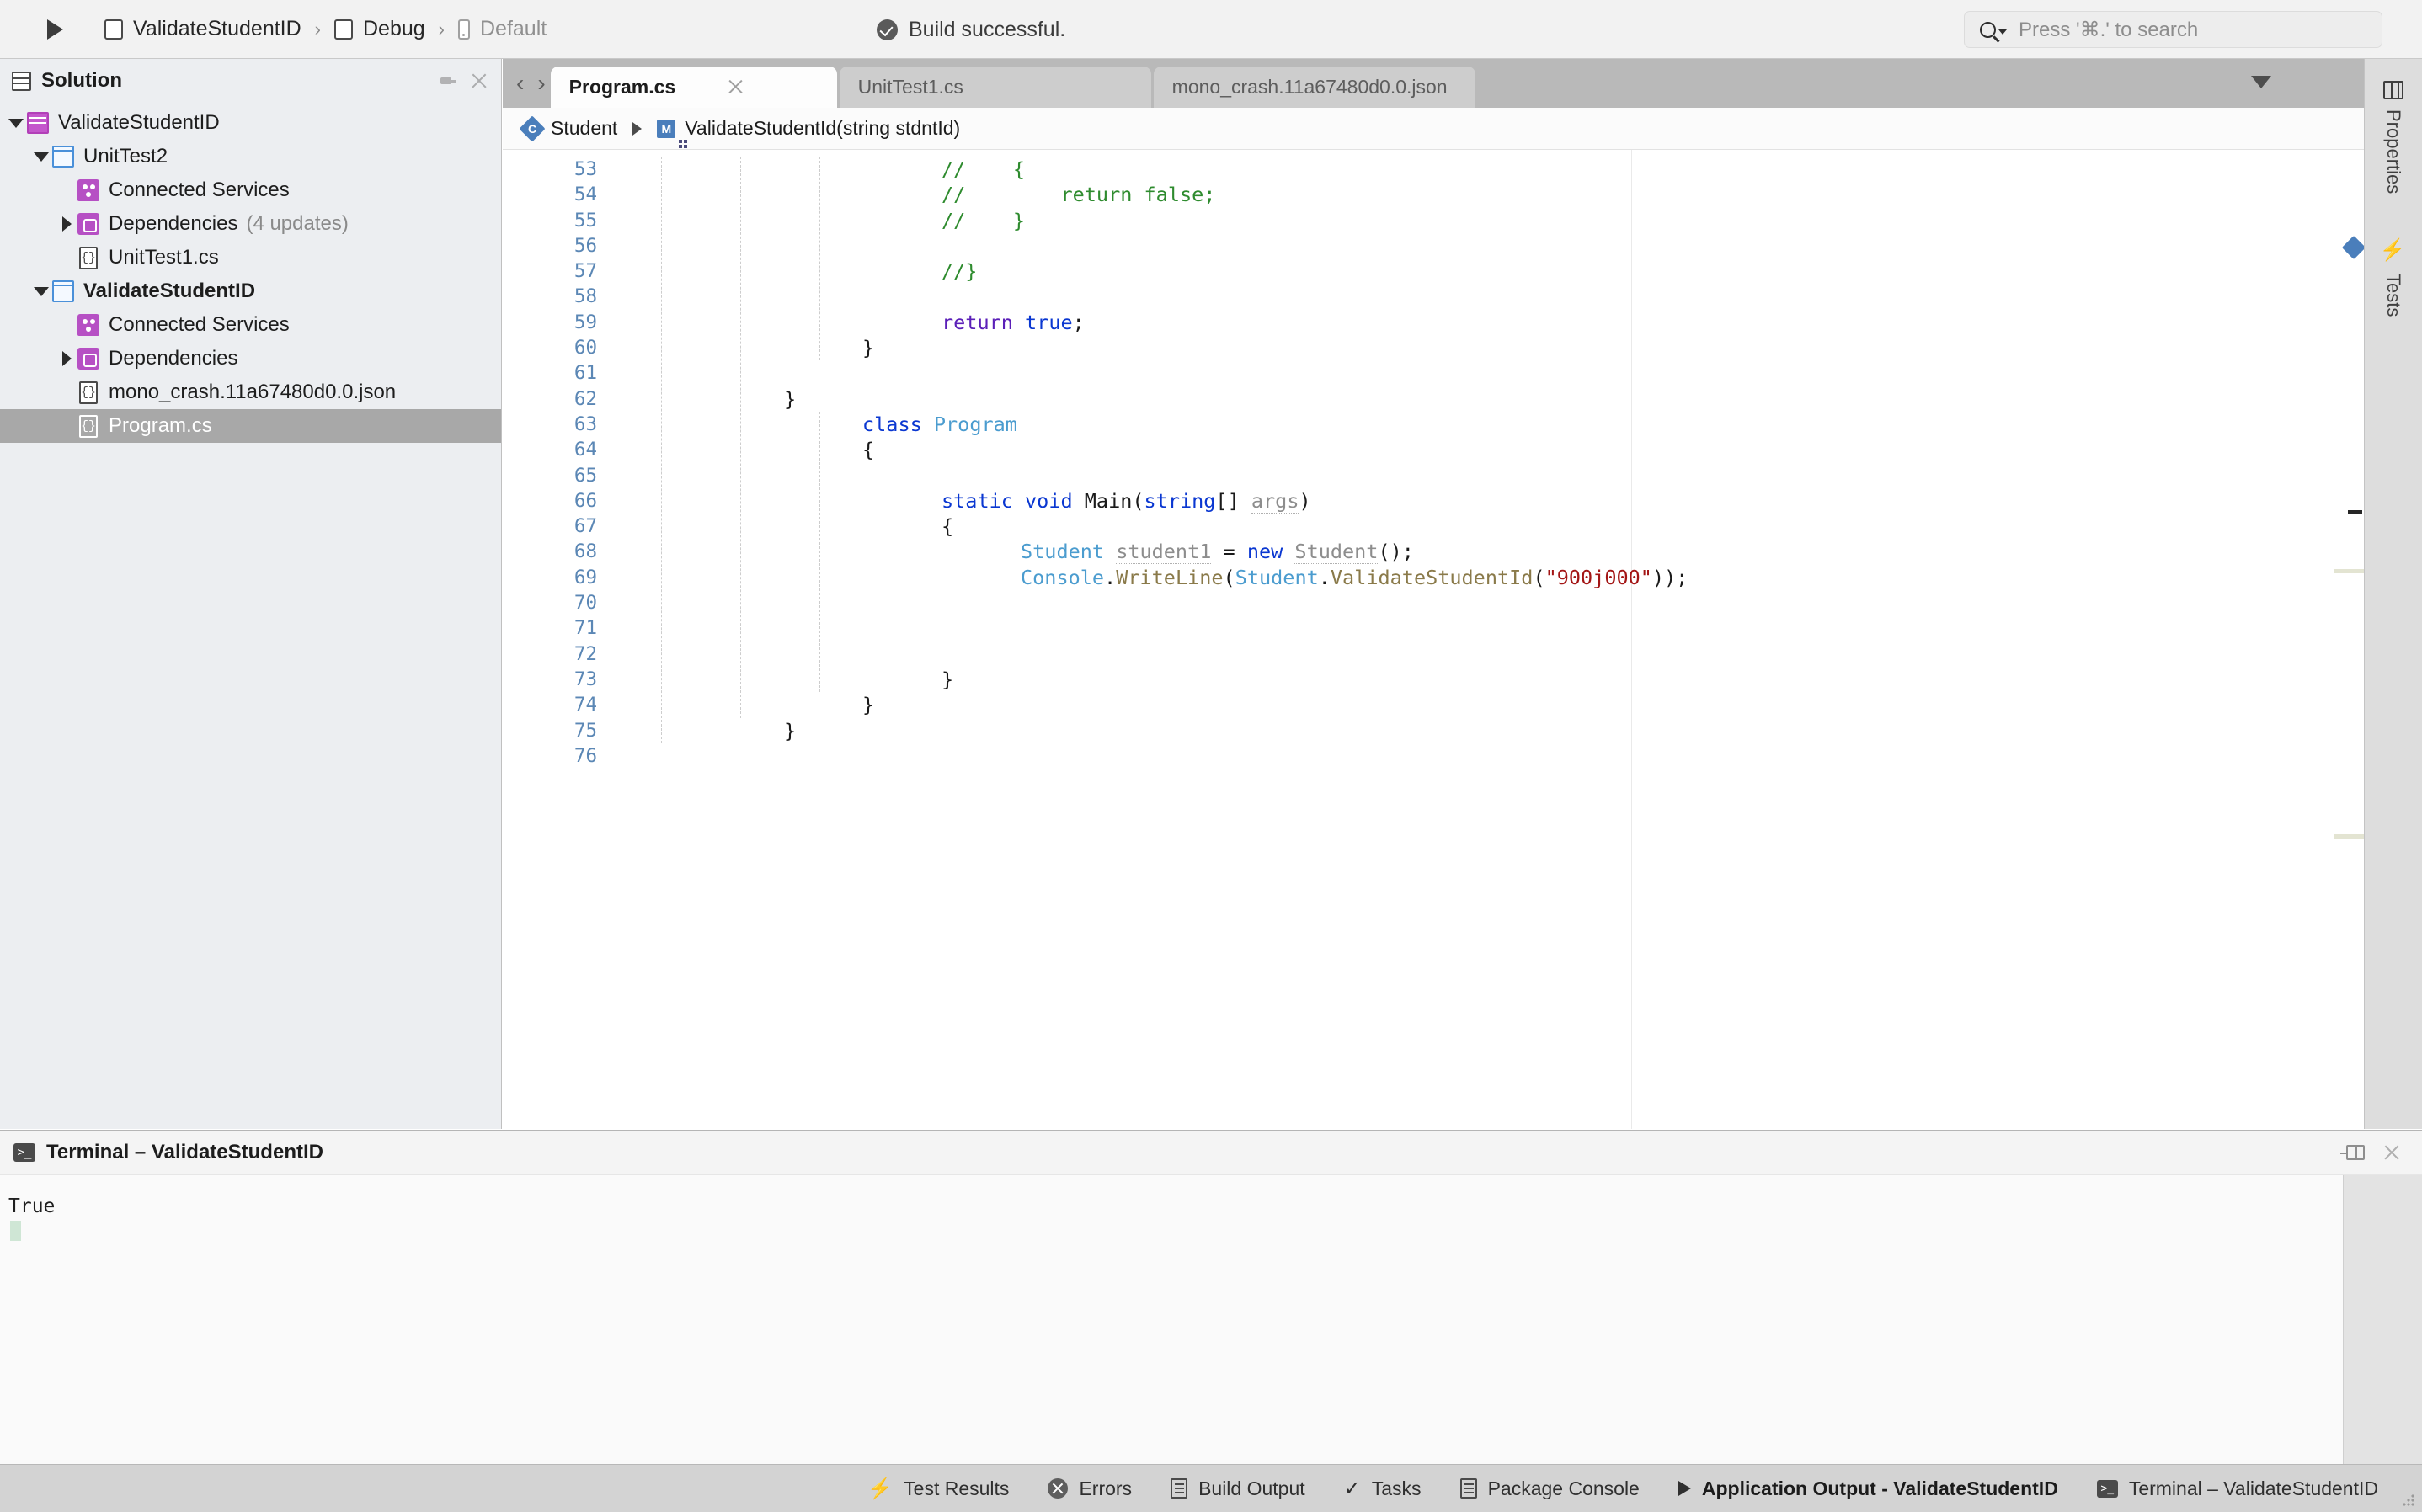  Describe the element at coordinates (585, 679) in the screenshot. I see `line-number: 73` at that location.